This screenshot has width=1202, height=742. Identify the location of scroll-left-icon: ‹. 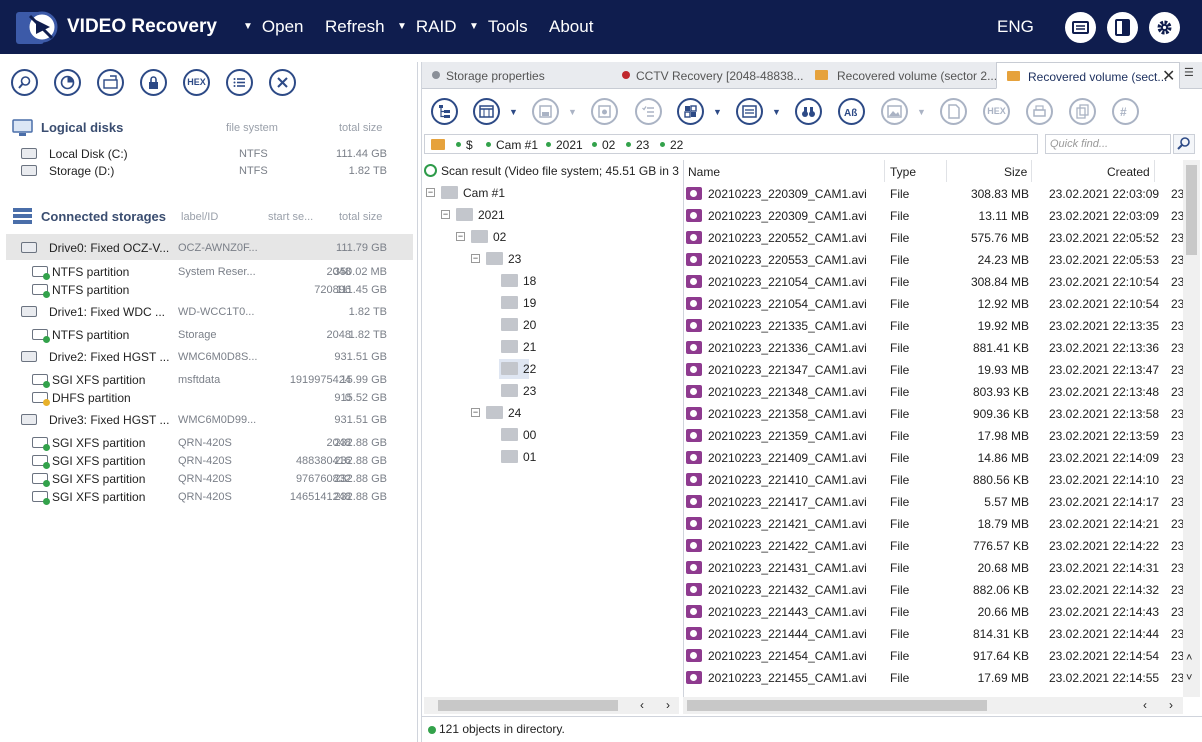
(642, 705).